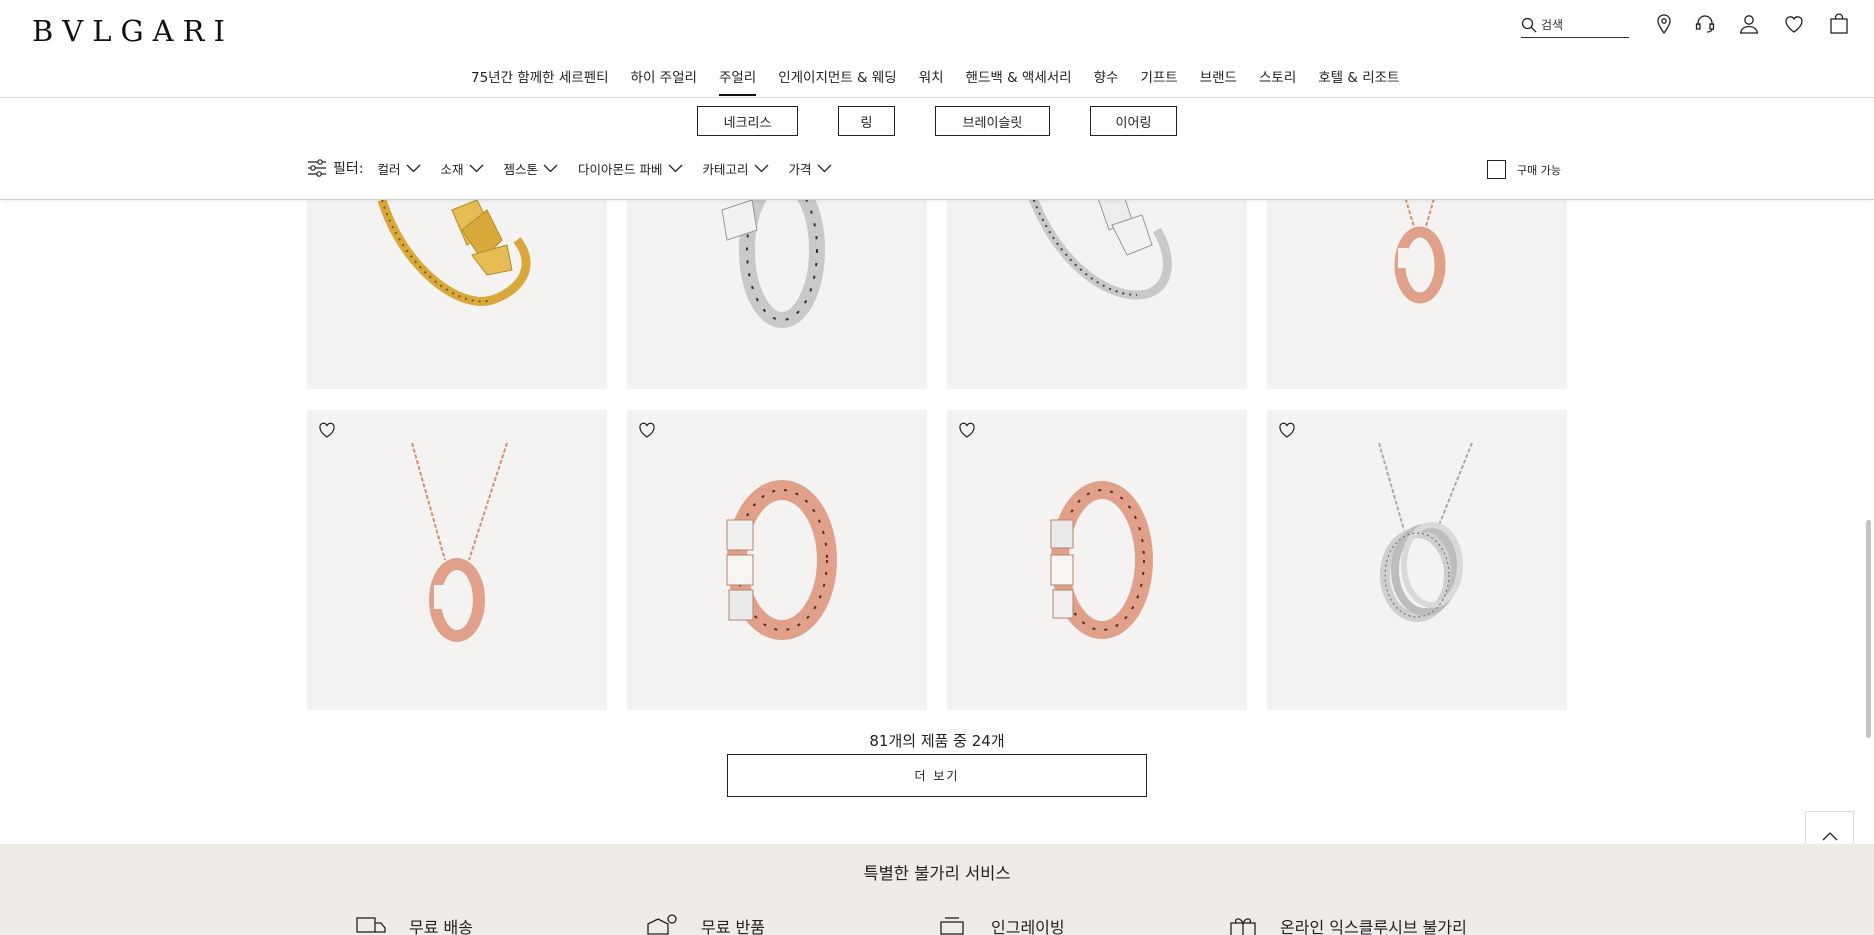 The height and width of the screenshot is (935, 1874). I want to click on filter-price-label: 가격, so click(800, 169).